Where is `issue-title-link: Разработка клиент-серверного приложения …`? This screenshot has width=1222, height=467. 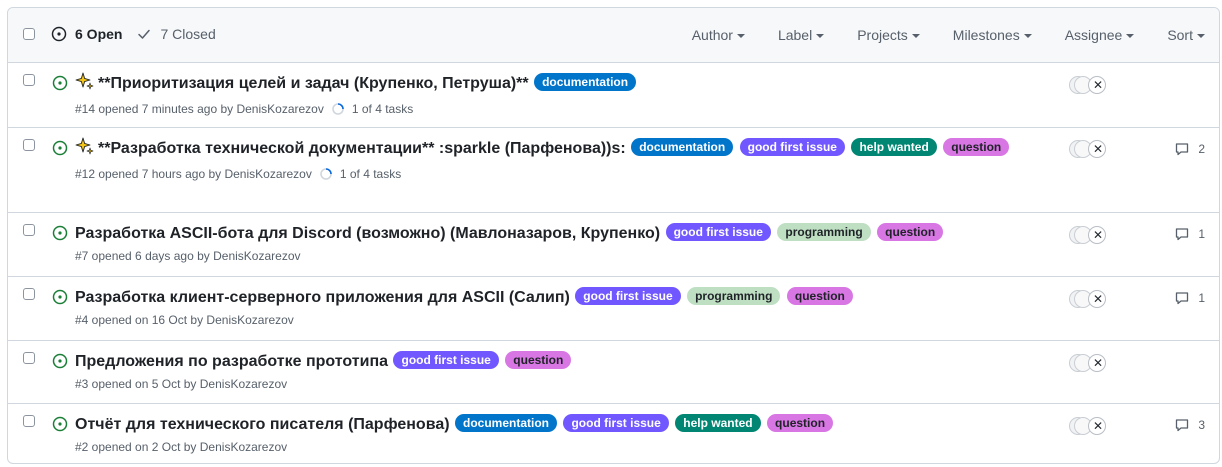 issue-title-link: Разработка клиент-серверного приложения … is located at coordinates (322, 297).